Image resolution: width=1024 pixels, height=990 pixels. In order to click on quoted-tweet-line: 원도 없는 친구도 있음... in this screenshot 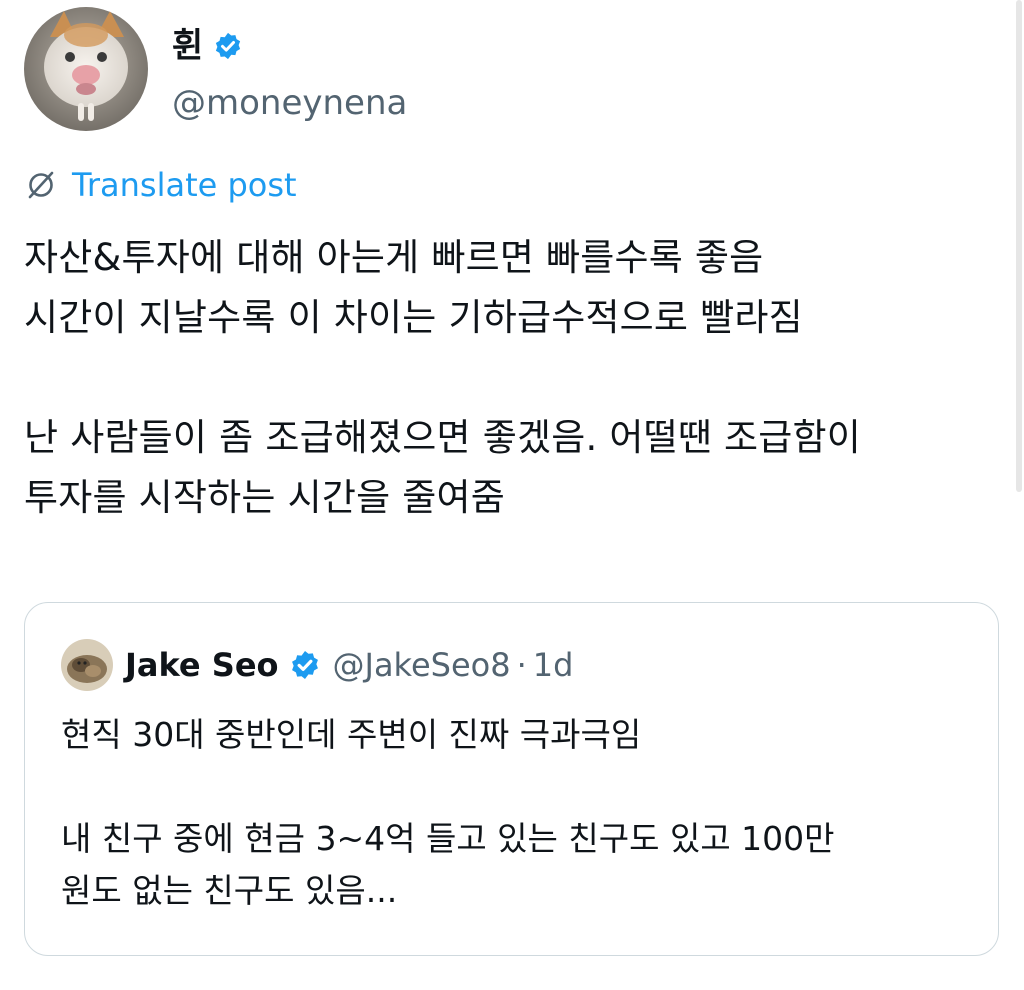, I will do `click(229, 890)`.